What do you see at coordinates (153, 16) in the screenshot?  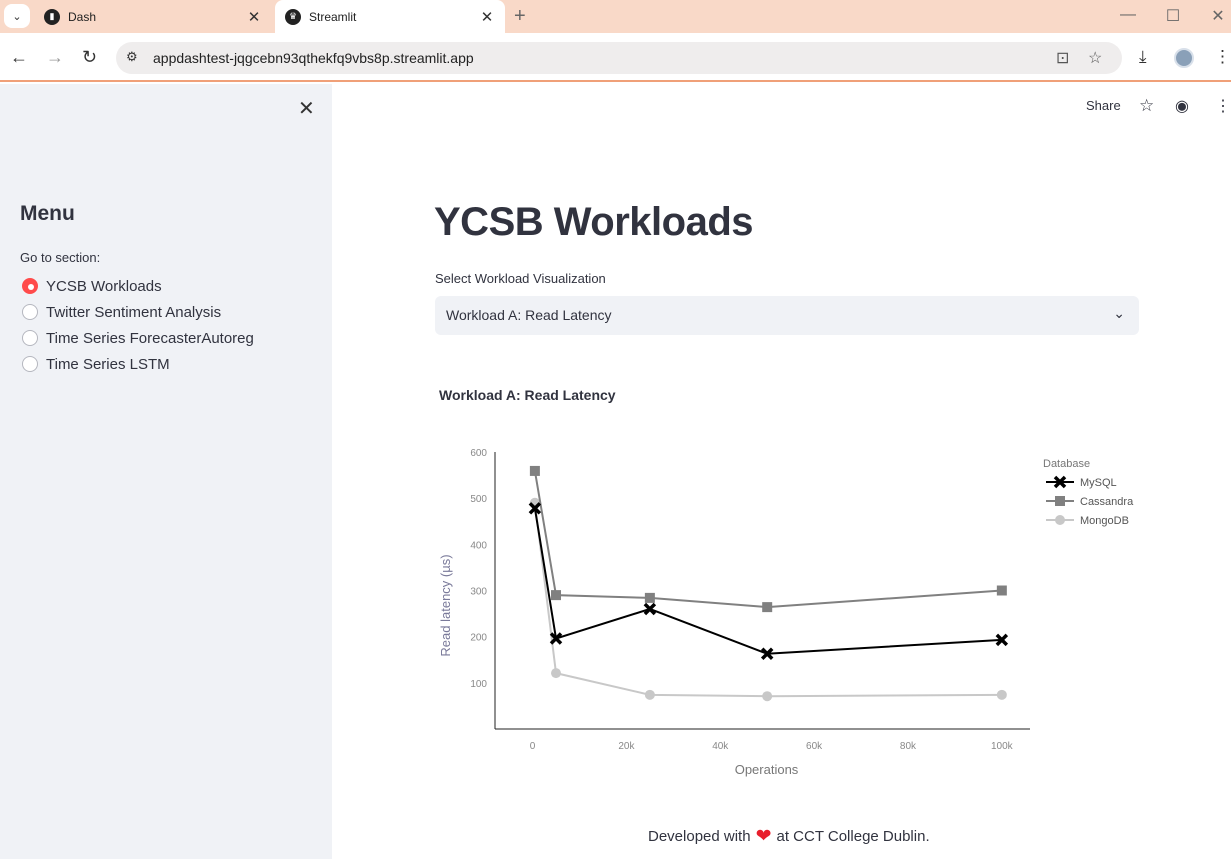 I see `tab-dash: ▮ Dash ✕` at bounding box center [153, 16].